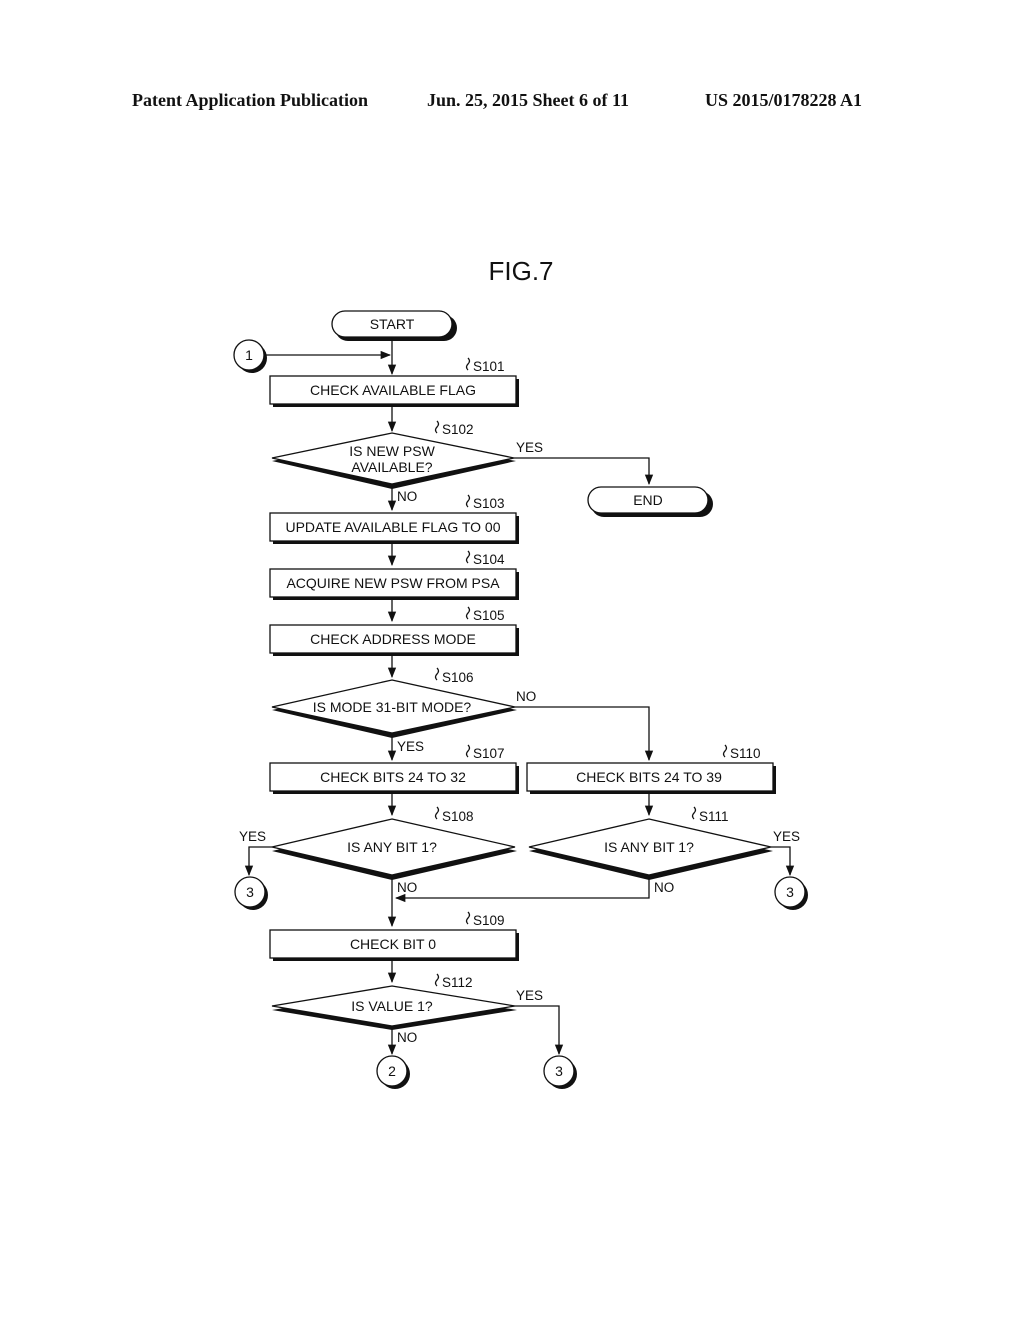 Image resolution: width=1024 pixels, height=1320 pixels. I want to click on s106-leader, so click(437, 674).